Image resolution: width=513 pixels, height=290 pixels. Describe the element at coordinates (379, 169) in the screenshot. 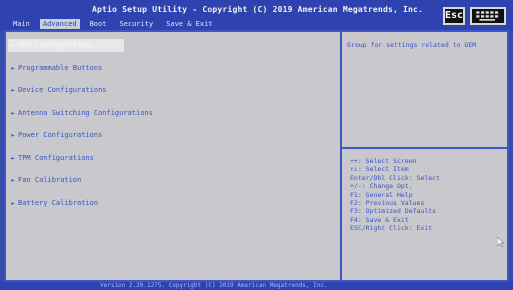

I see `legend-select-item: ↑↓: Select Item` at that location.